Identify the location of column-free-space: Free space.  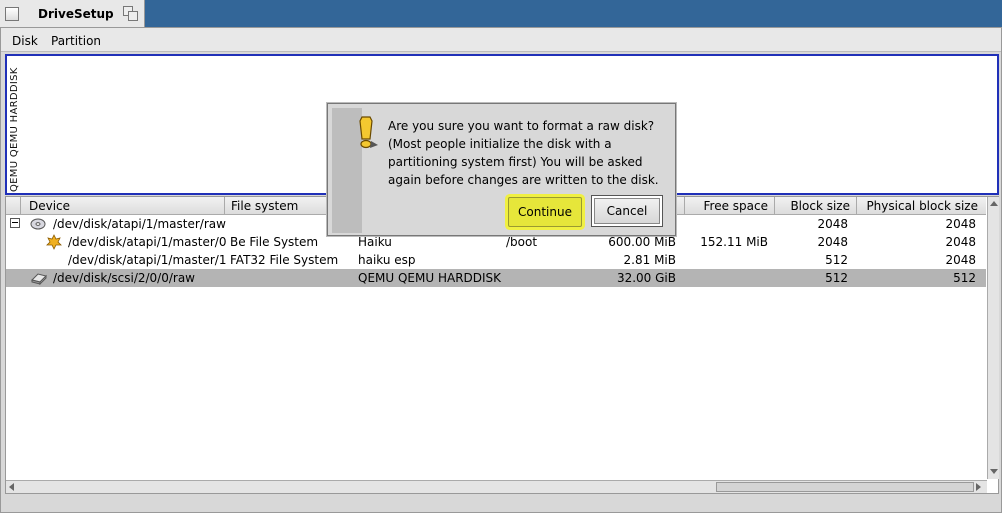
(729, 206).